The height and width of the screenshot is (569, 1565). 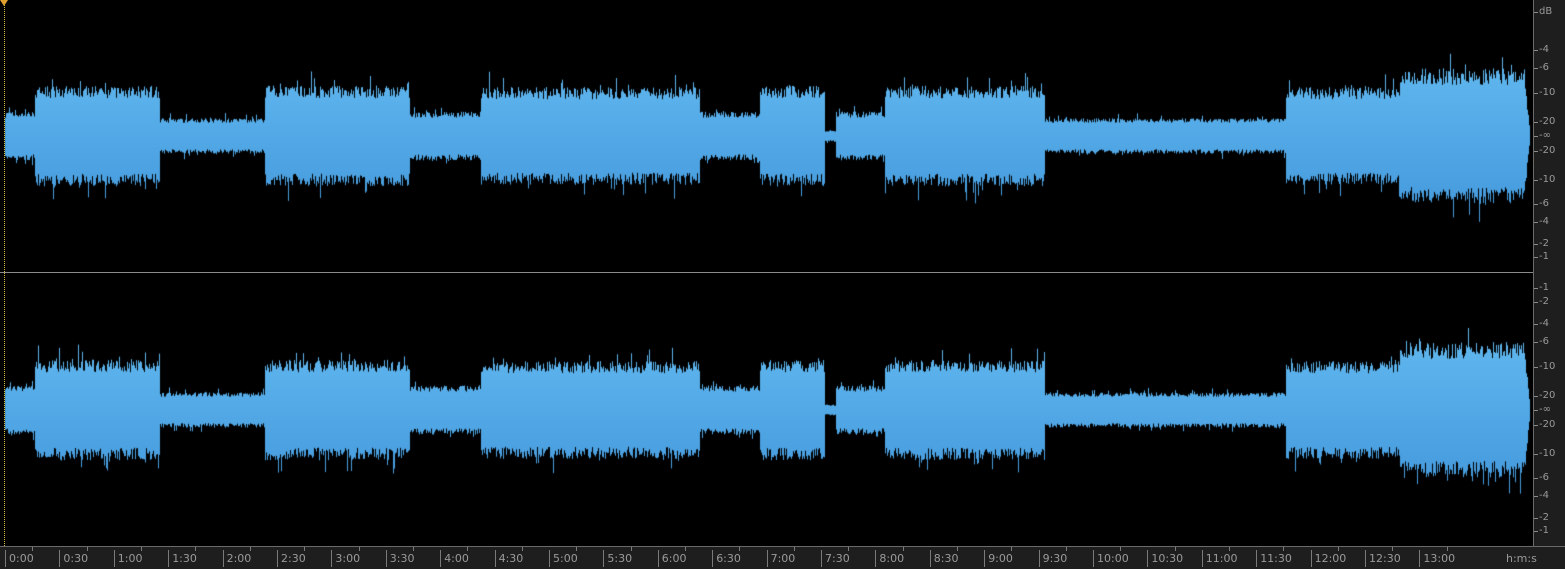 What do you see at coordinates (19, 558) in the screenshot?
I see `time-label: 0:00` at bounding box center [19, 558].